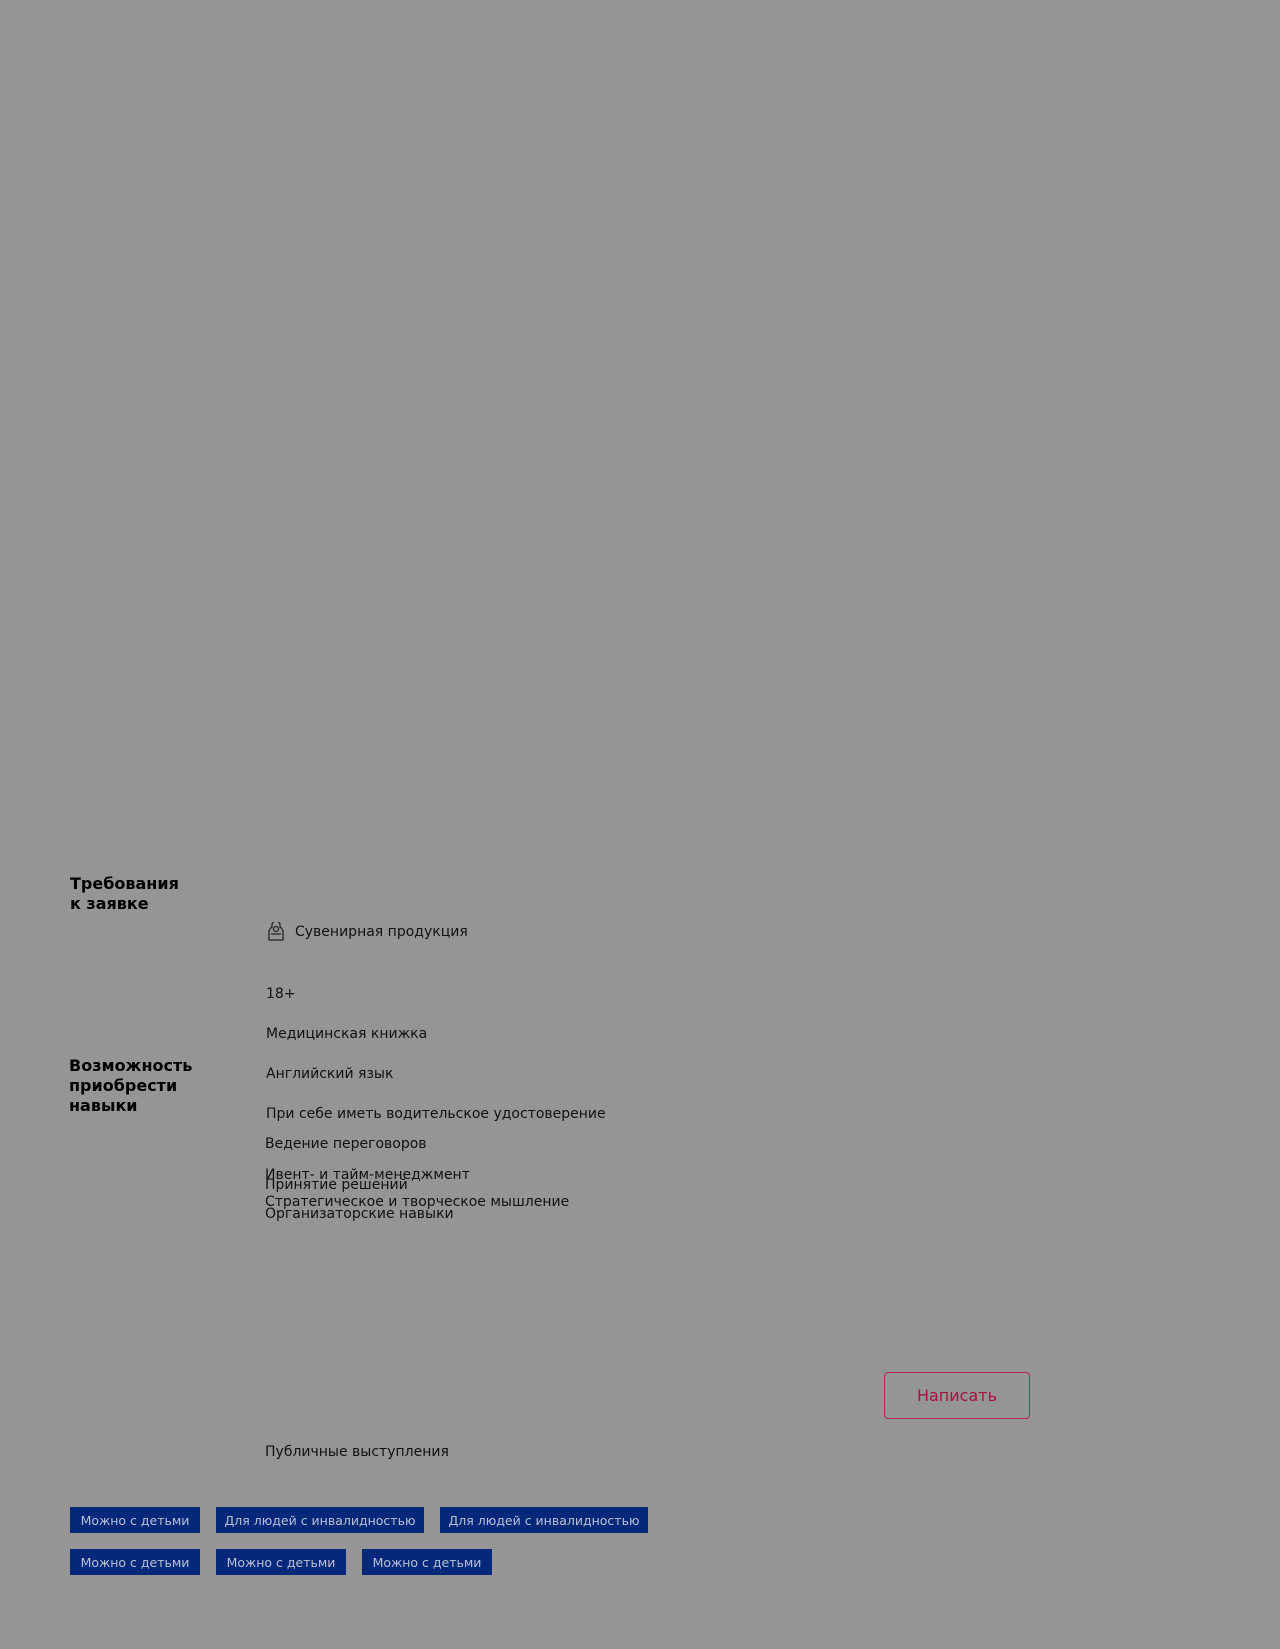 The image size is (1280, 1649). Describe the element at coordinates (359, 1214) in the screenshot. I see `skill-organizational: Организаторские навыки` at that location.